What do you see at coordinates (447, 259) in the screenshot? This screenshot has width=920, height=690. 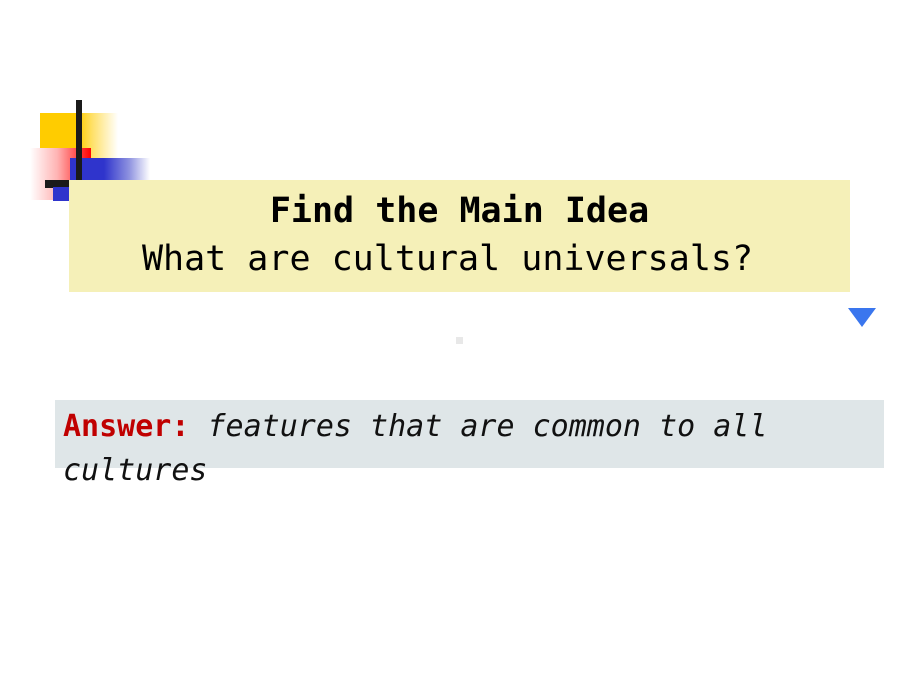 I see `title-question: What are cultural universals?` at bounding box center [447, 259].